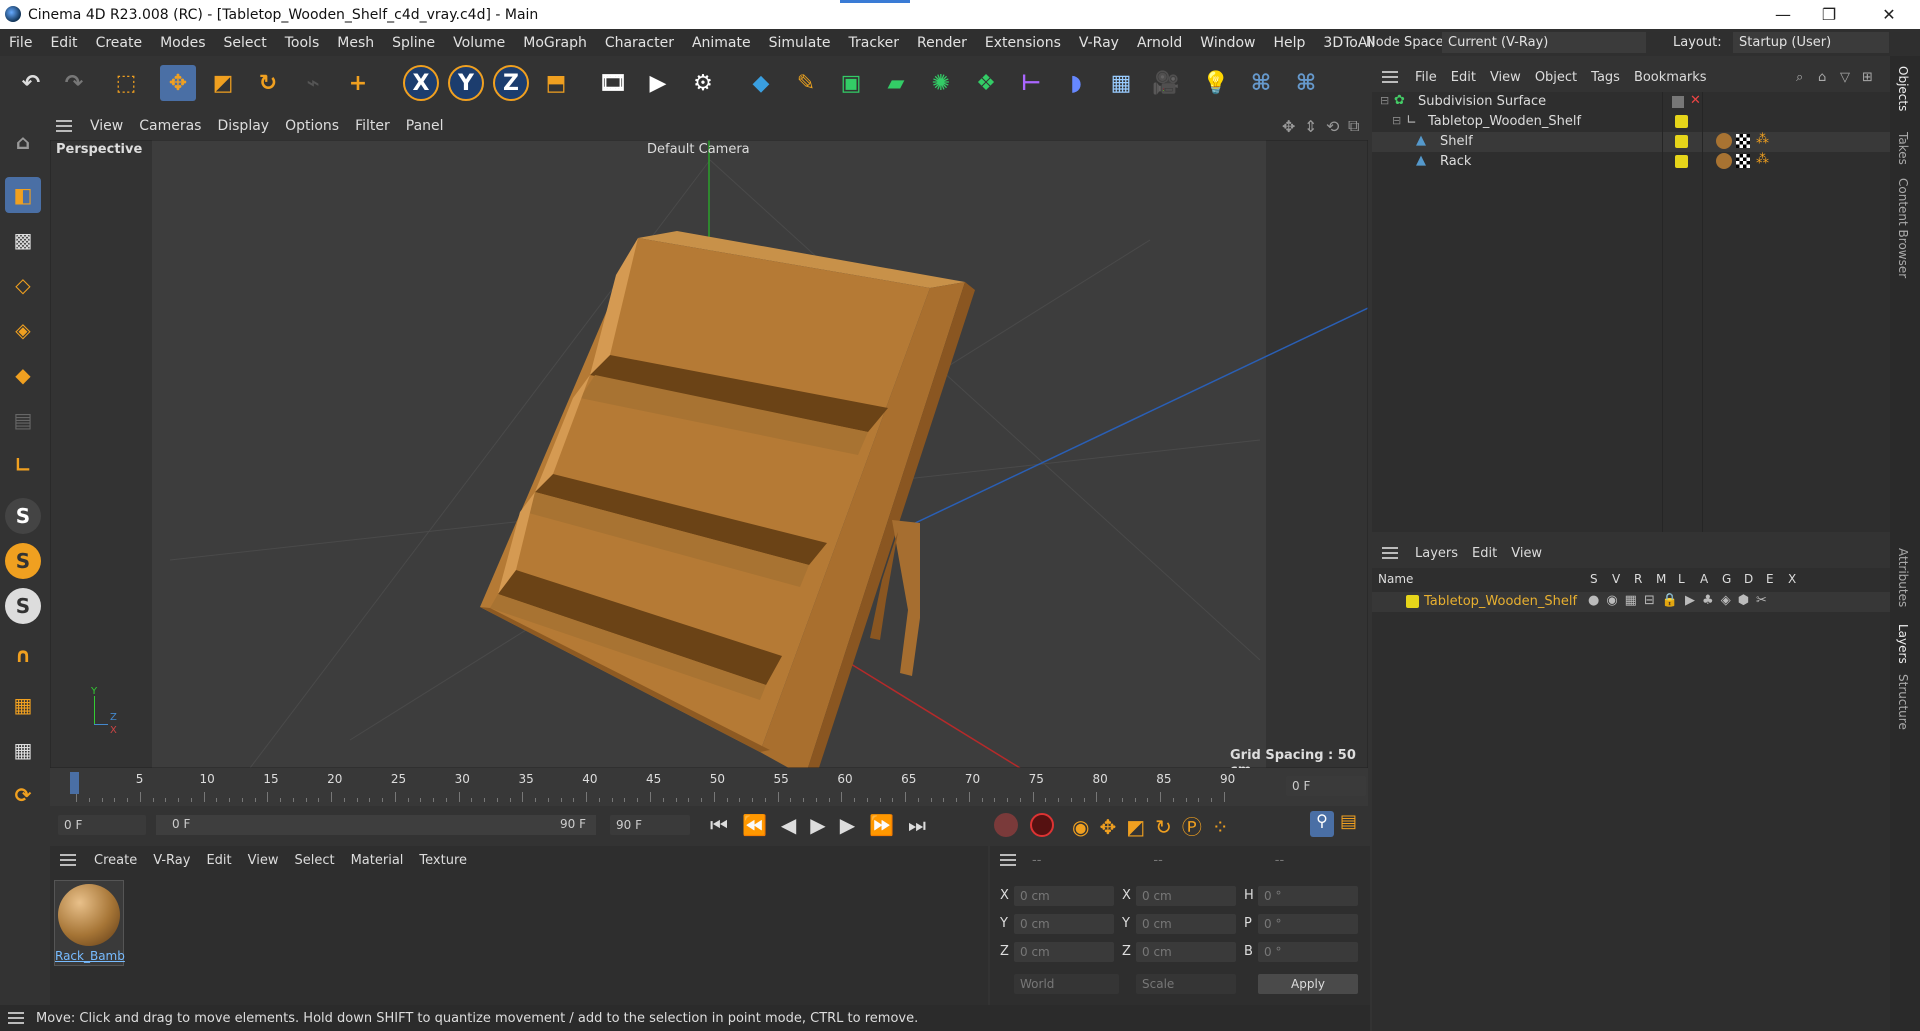 This screenshot has height=1031, width=1920. What do you see at coordinates (1605, 77) in the screenshot?
I see `object-menu-tags: Tags` at bounding box center [1605, 77].